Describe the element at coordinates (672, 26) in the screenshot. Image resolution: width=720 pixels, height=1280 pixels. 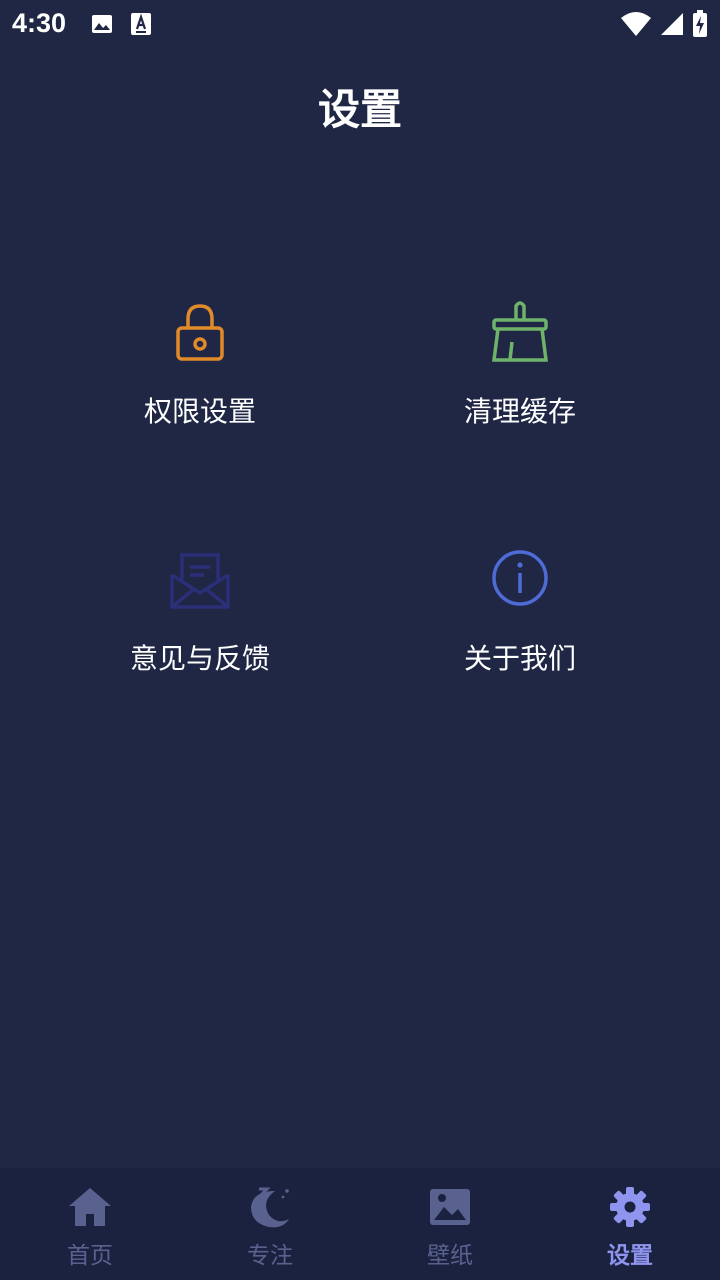
I see `signal-icon` at that location.